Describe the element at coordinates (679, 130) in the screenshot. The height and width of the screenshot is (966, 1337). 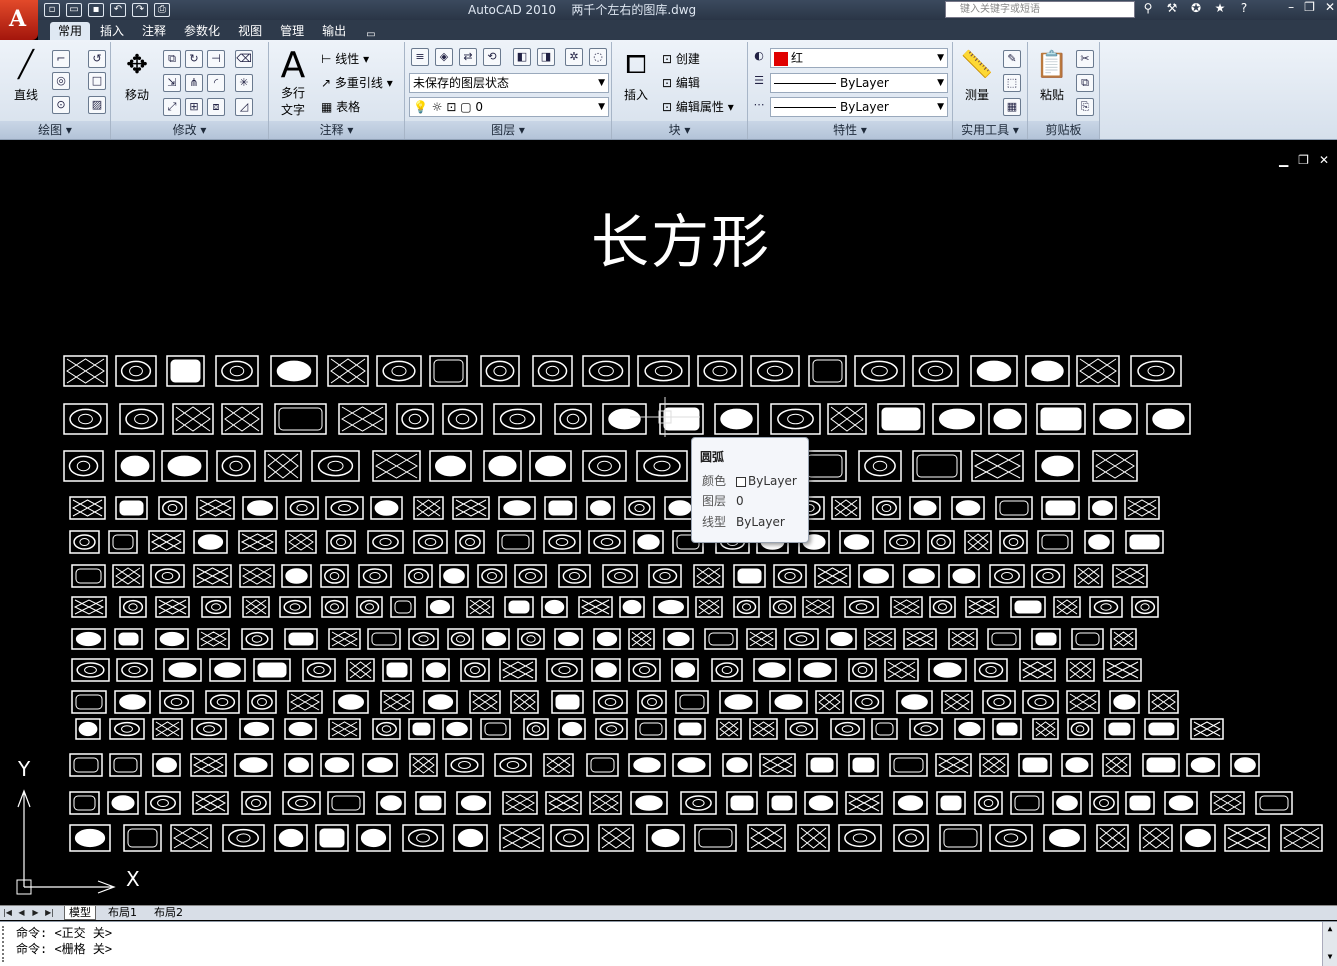
I see `block-panel-label: 块 ▾` at that location.